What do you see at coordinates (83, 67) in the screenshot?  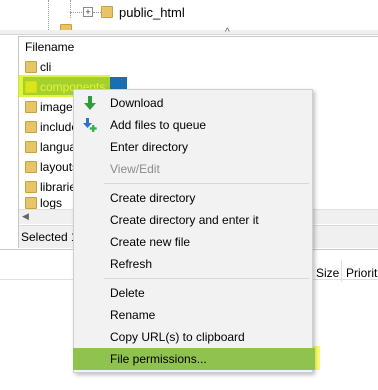 I see `list-item: cli` at bounding box center [83, 67].